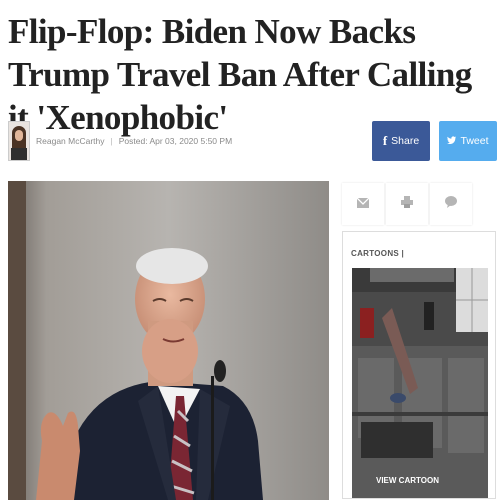 This screenshot has height=500, width=500. What do you see at coordinates (420, 383) in the screenshot?
I see `cartoon-thumbnail: VIEW CARTOON` at bounding box center [420, 383].